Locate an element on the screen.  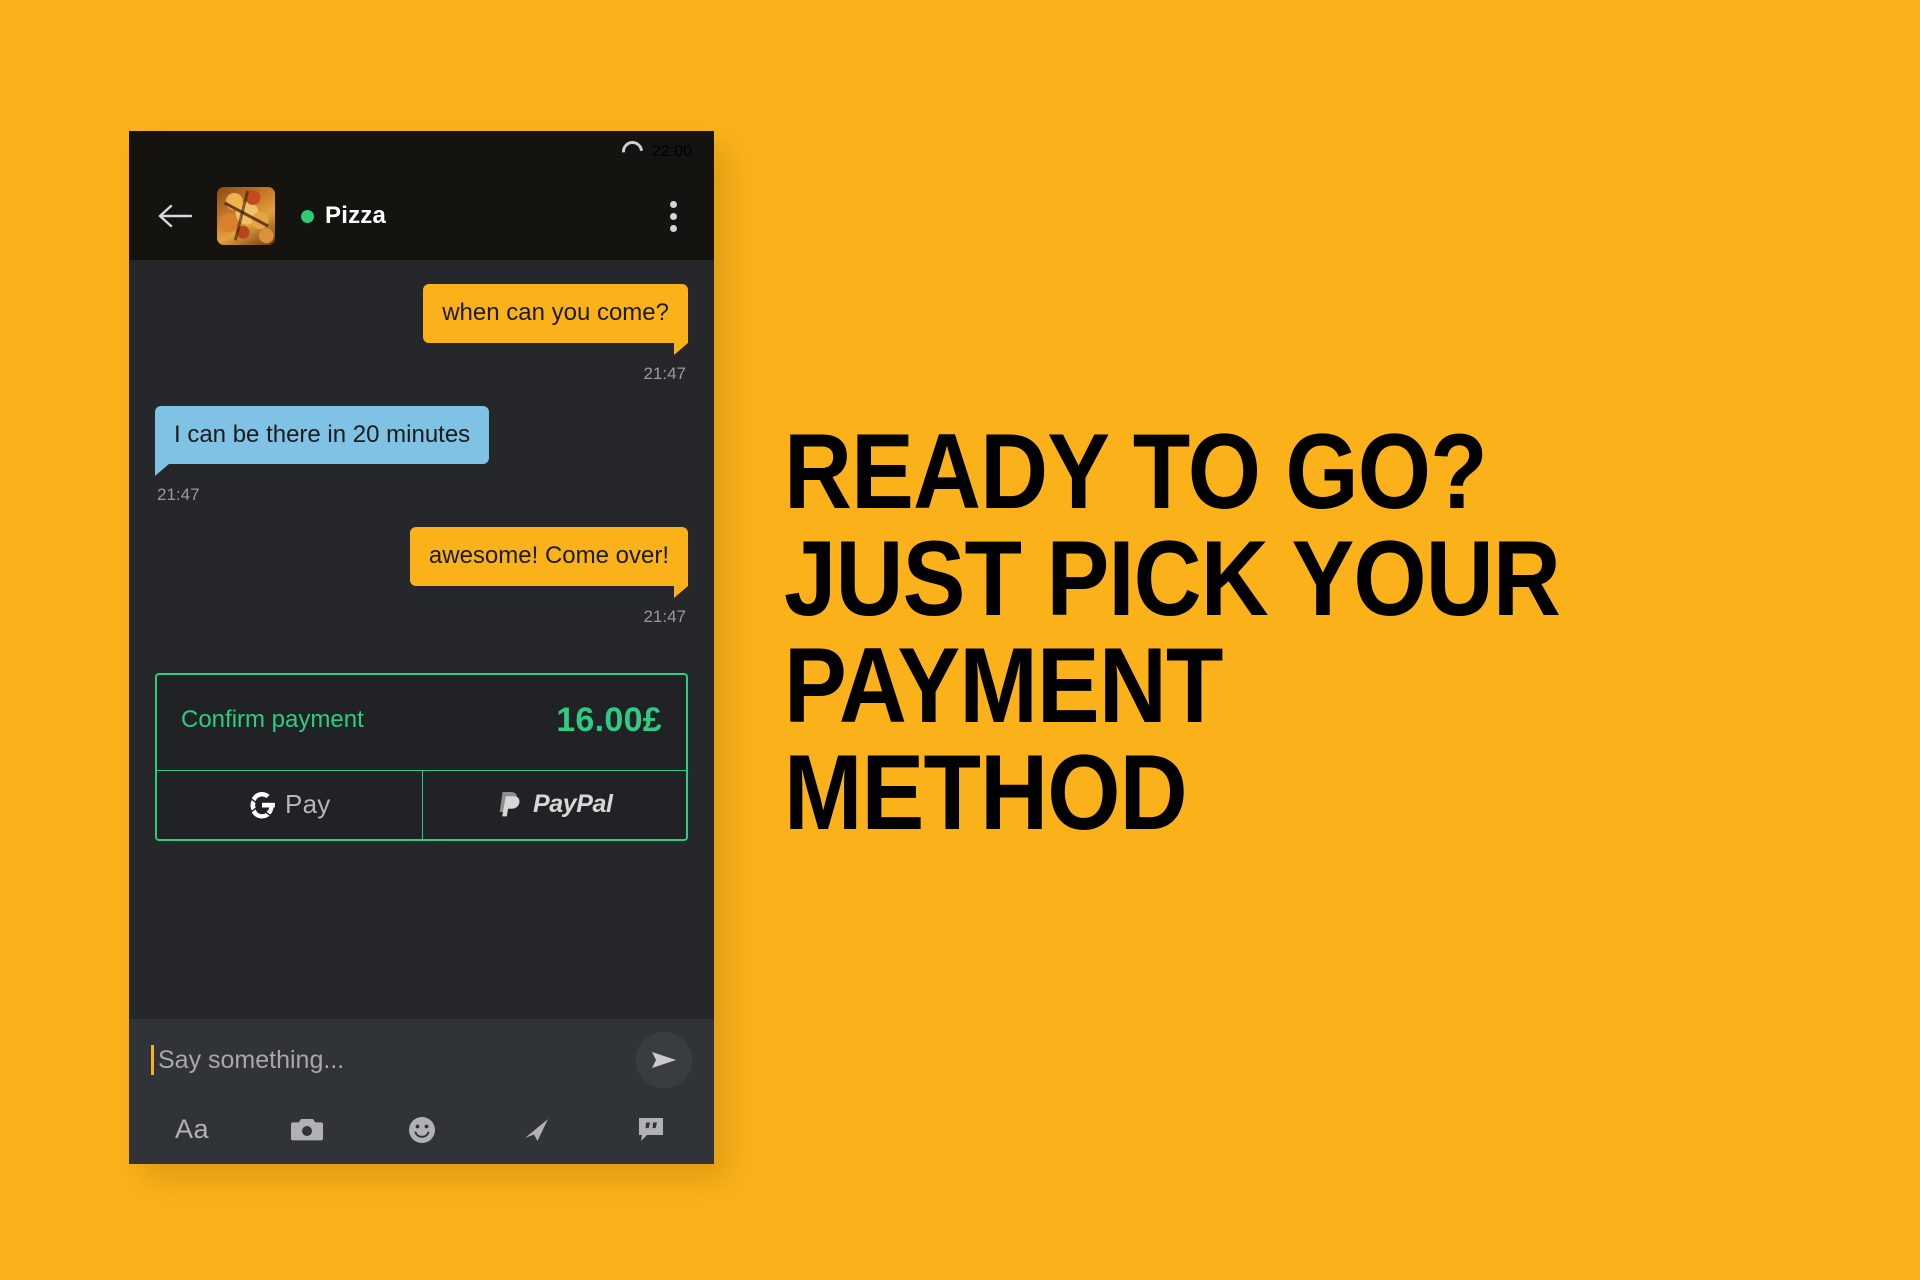
status-bar: 22:00 is located at coordinates (421, 151).